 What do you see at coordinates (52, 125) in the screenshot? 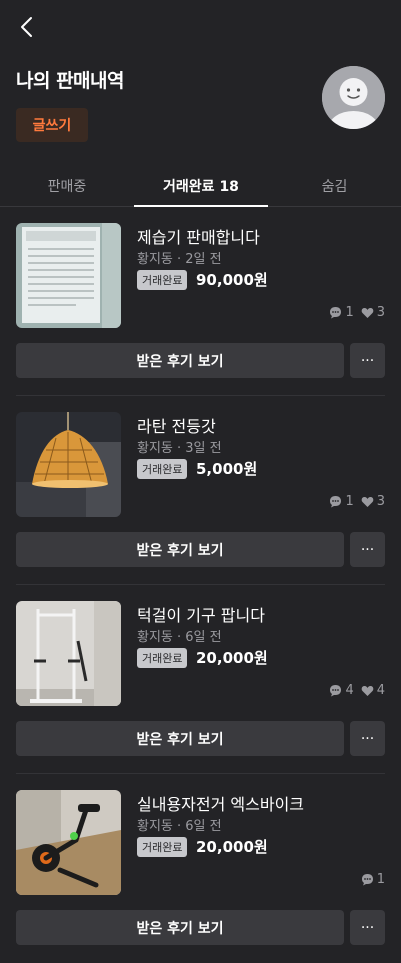
I see `write-button: 글쓰기` at bounding box center [52, 125].